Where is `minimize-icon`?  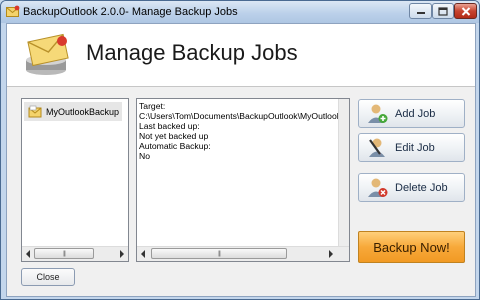
minimize-icon is located at coordinates (420, 13).